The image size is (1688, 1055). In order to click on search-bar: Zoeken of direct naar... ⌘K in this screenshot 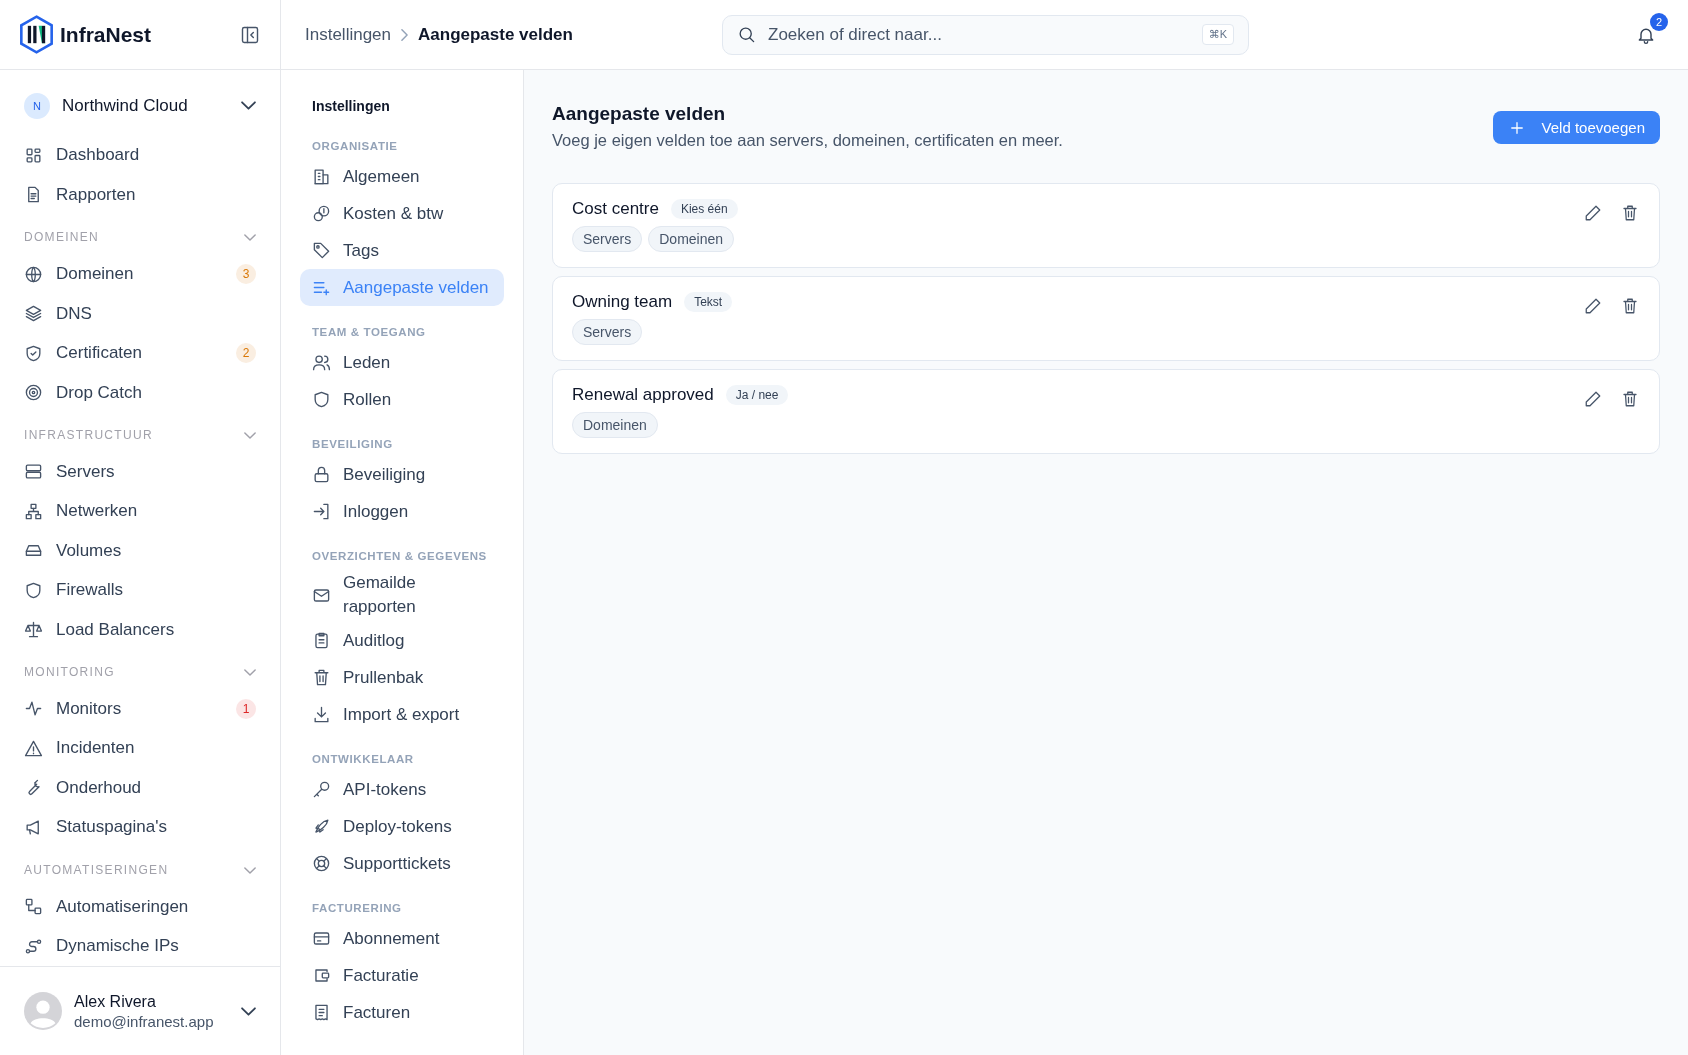, I will do `click(985, 34)`.